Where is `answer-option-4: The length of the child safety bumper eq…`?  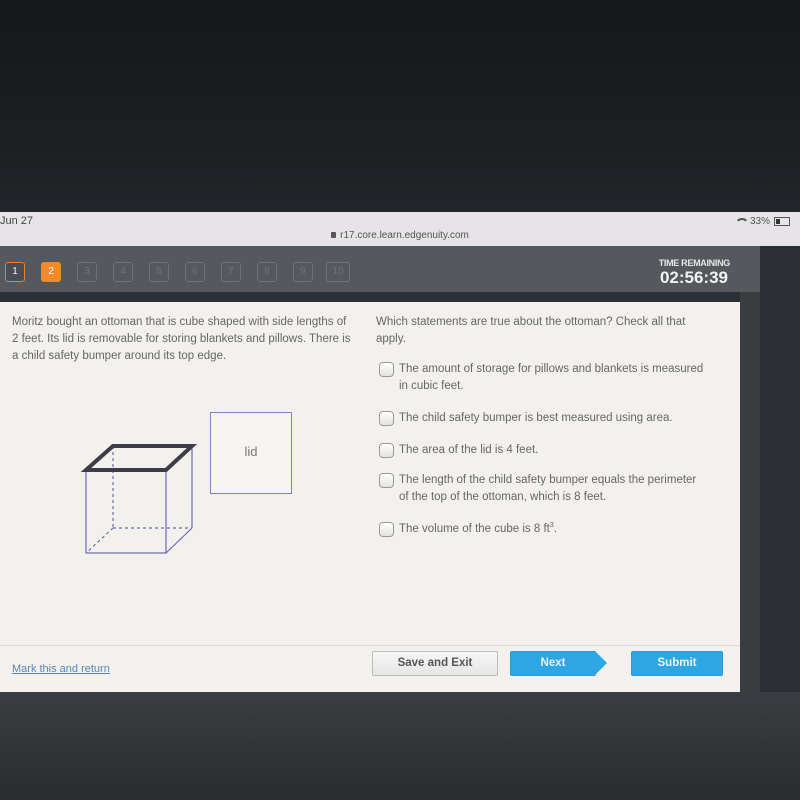 answer-option-4: The length of the child safety bumper eq… is located at coordinates (544, 489).